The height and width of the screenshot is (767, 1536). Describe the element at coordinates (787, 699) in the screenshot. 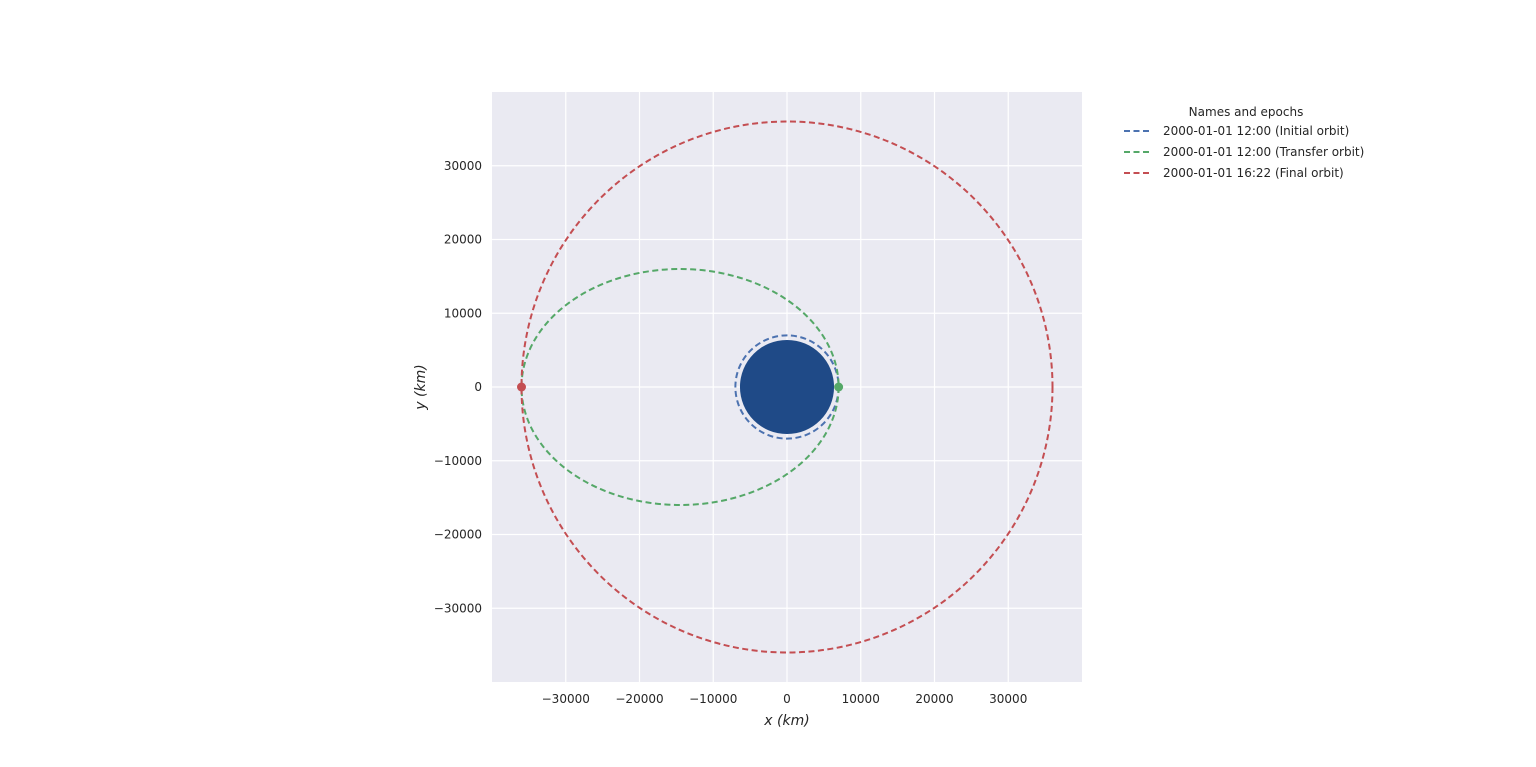

I see `x-tick-label: 0` at that location.